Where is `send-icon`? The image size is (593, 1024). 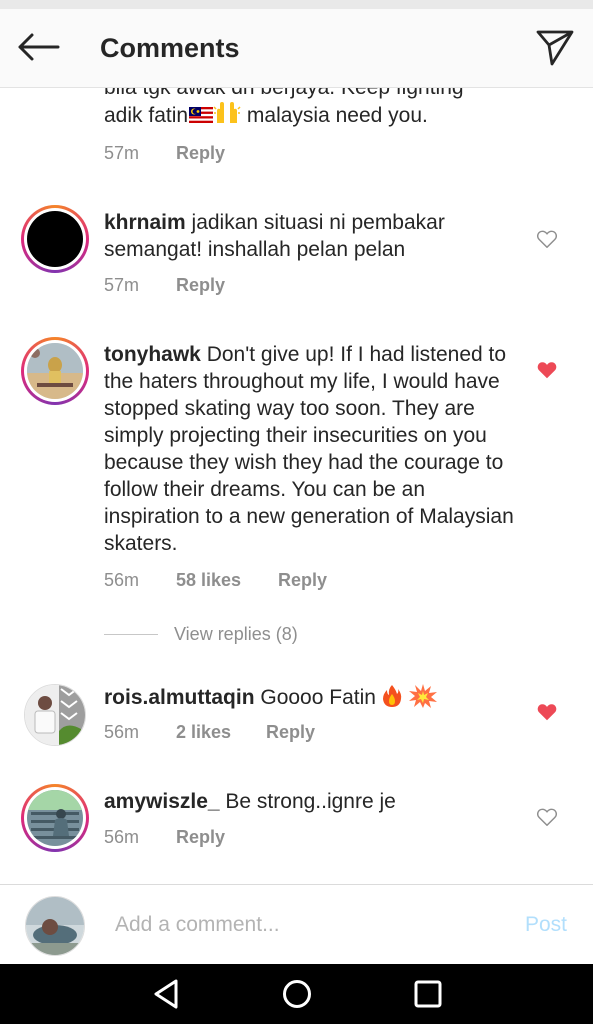
send-icon is located at coordinates (555, 48).